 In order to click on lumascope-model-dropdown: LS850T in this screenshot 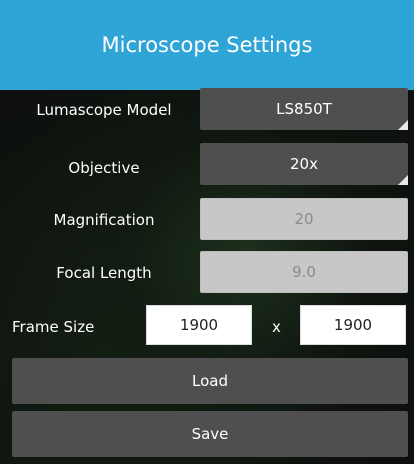, I will do `click(304, 109)`.